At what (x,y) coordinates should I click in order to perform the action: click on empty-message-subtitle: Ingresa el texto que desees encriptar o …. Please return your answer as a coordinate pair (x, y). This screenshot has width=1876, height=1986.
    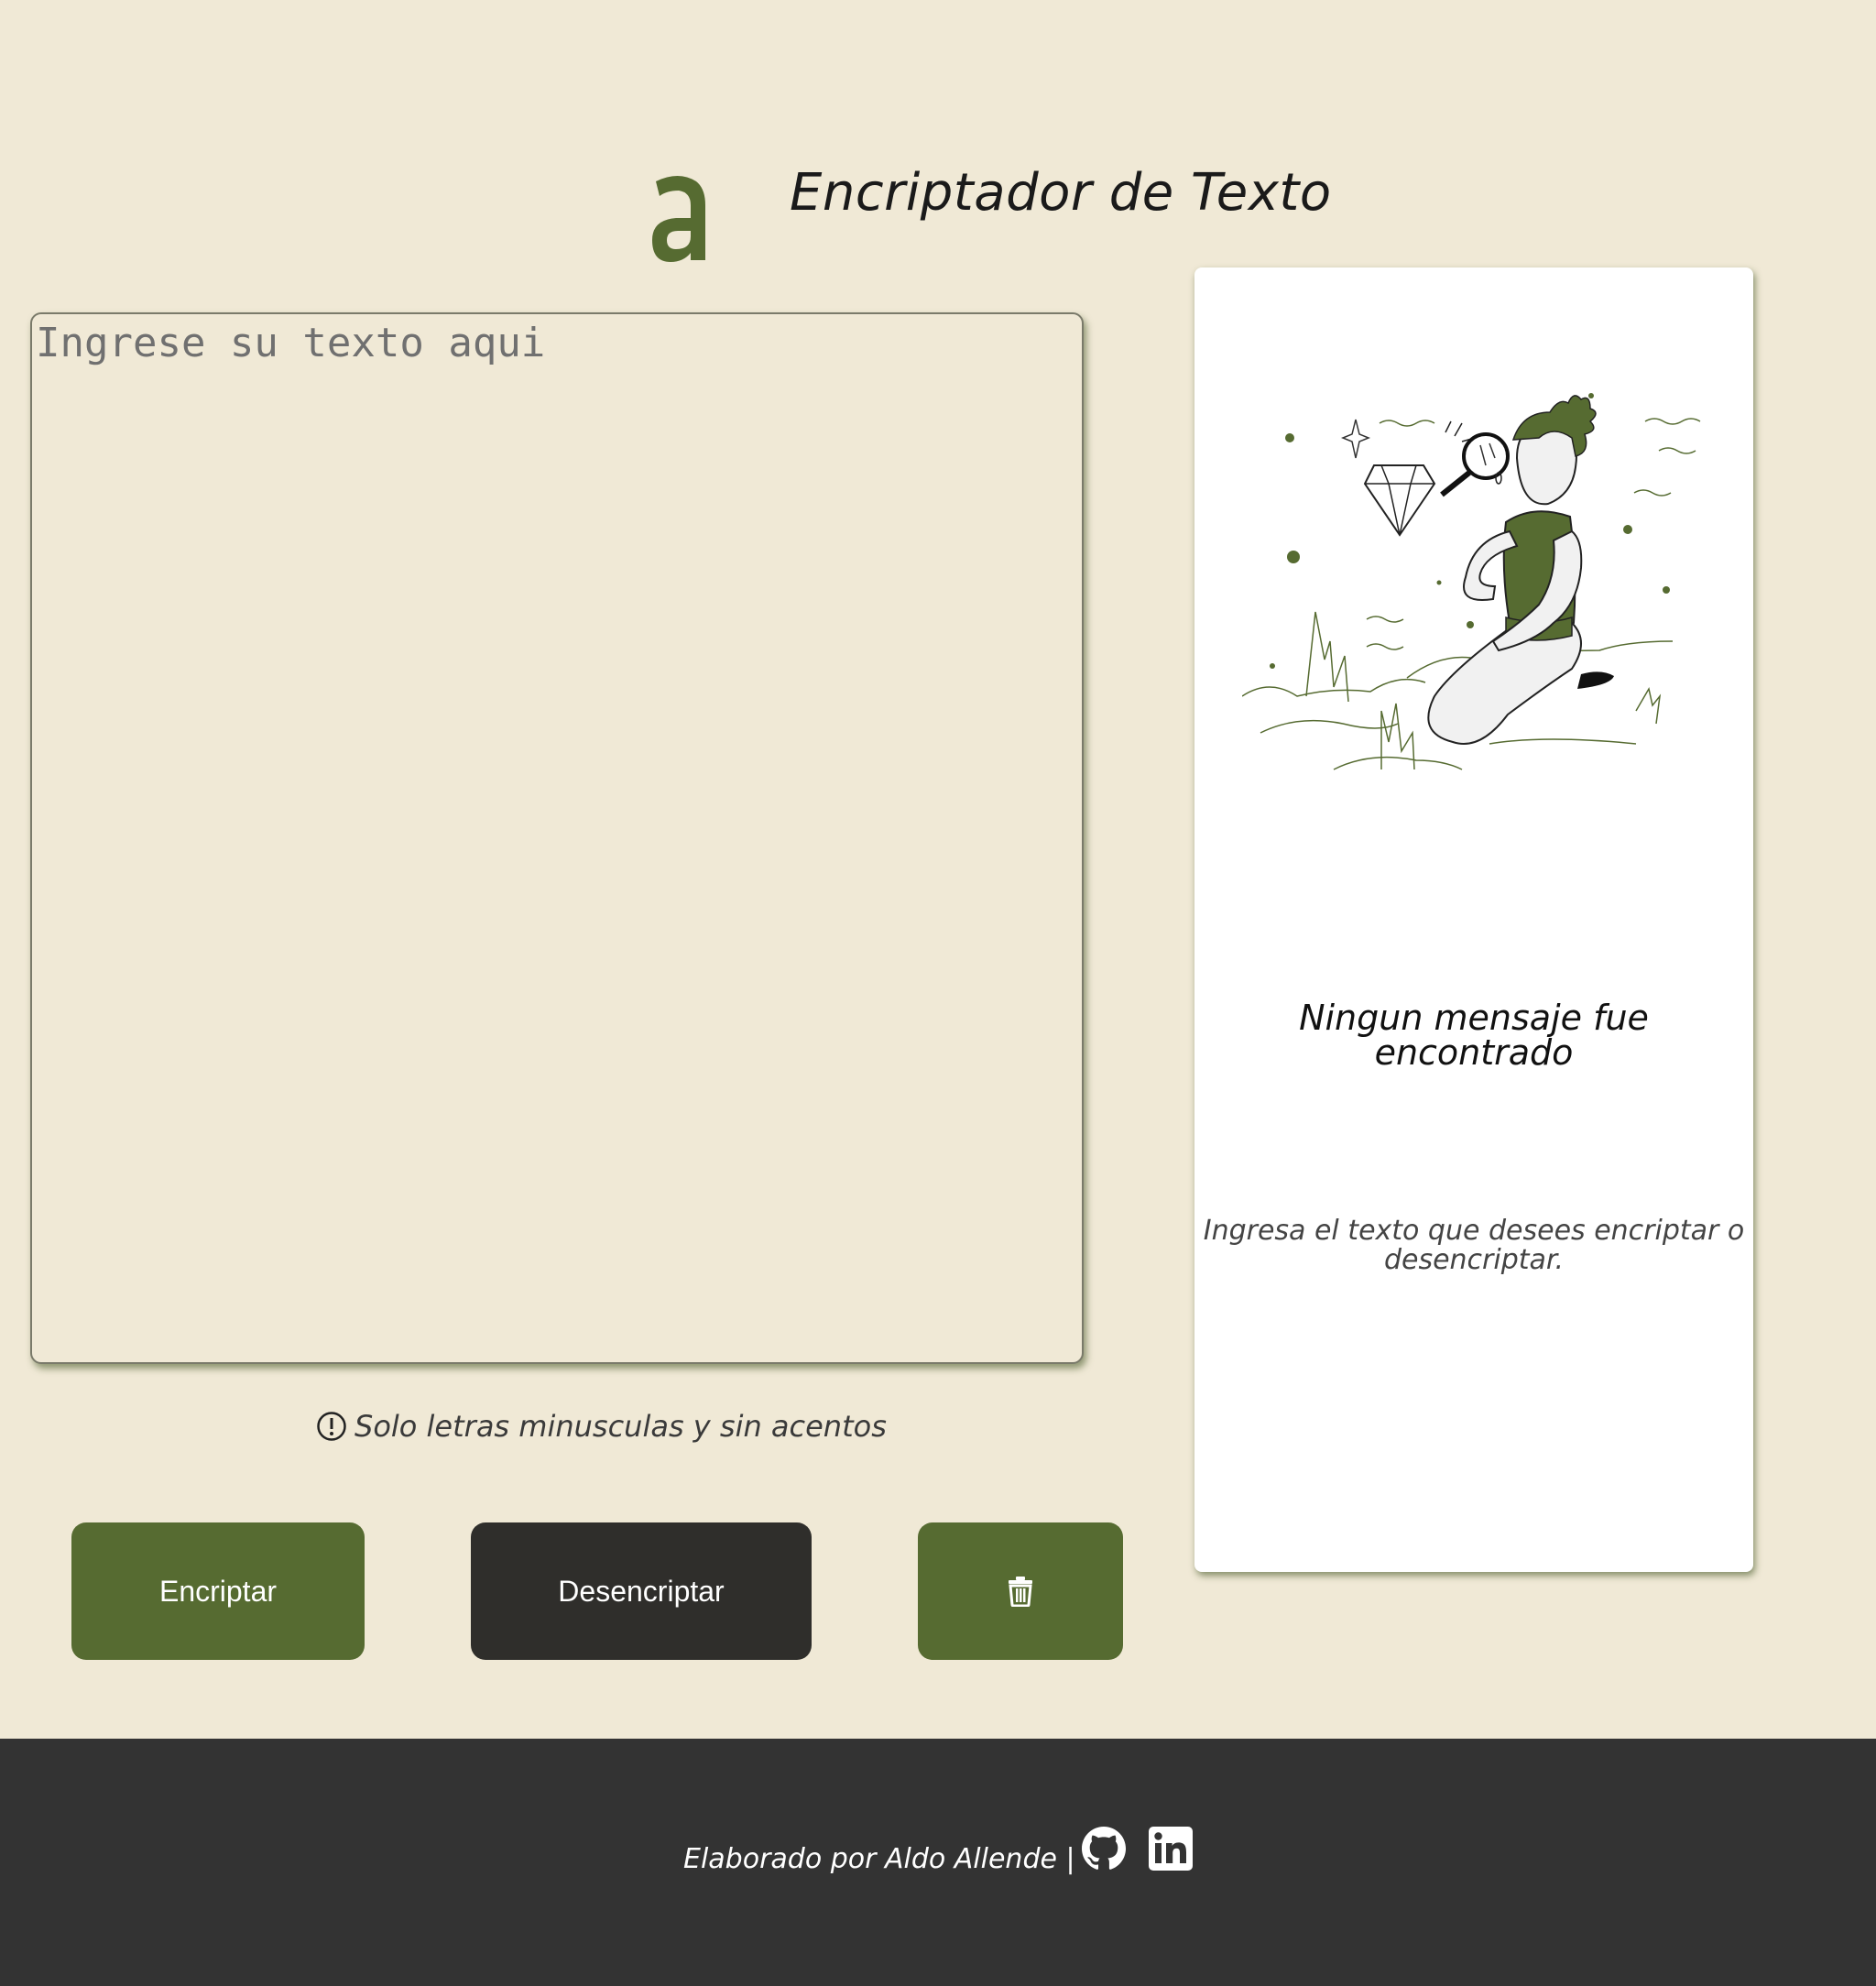
    Looking at the image, I should click on (1474, 1245).